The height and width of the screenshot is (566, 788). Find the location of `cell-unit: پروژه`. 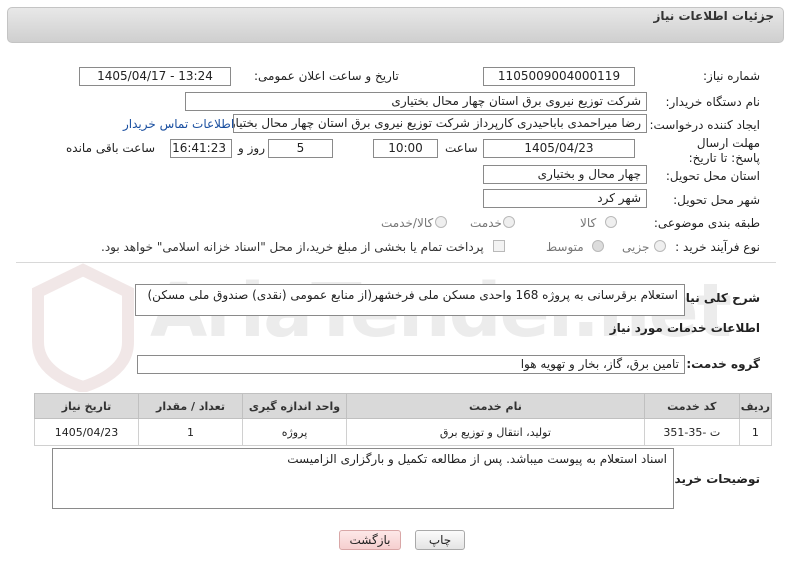

cell-unit: پروژه is located at coordinates (294, 432).